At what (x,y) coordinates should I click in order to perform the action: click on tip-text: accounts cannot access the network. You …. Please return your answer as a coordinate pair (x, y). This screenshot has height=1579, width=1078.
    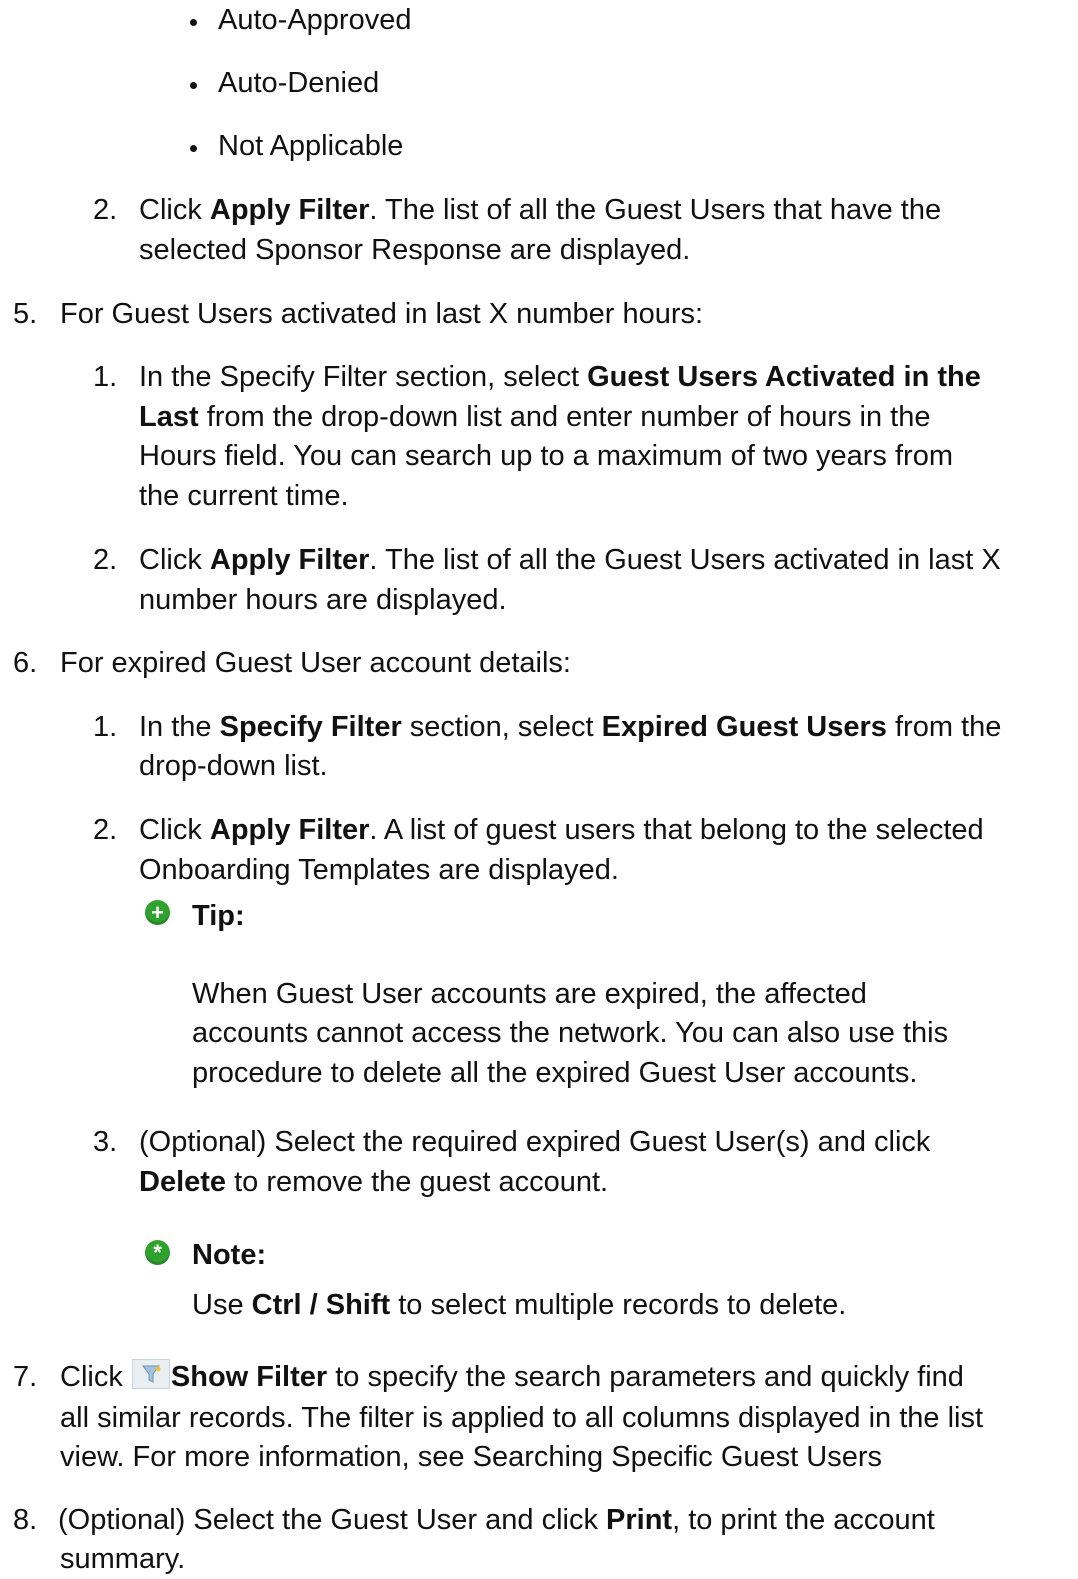
    Looking at the image, I should click on (570, 1033).